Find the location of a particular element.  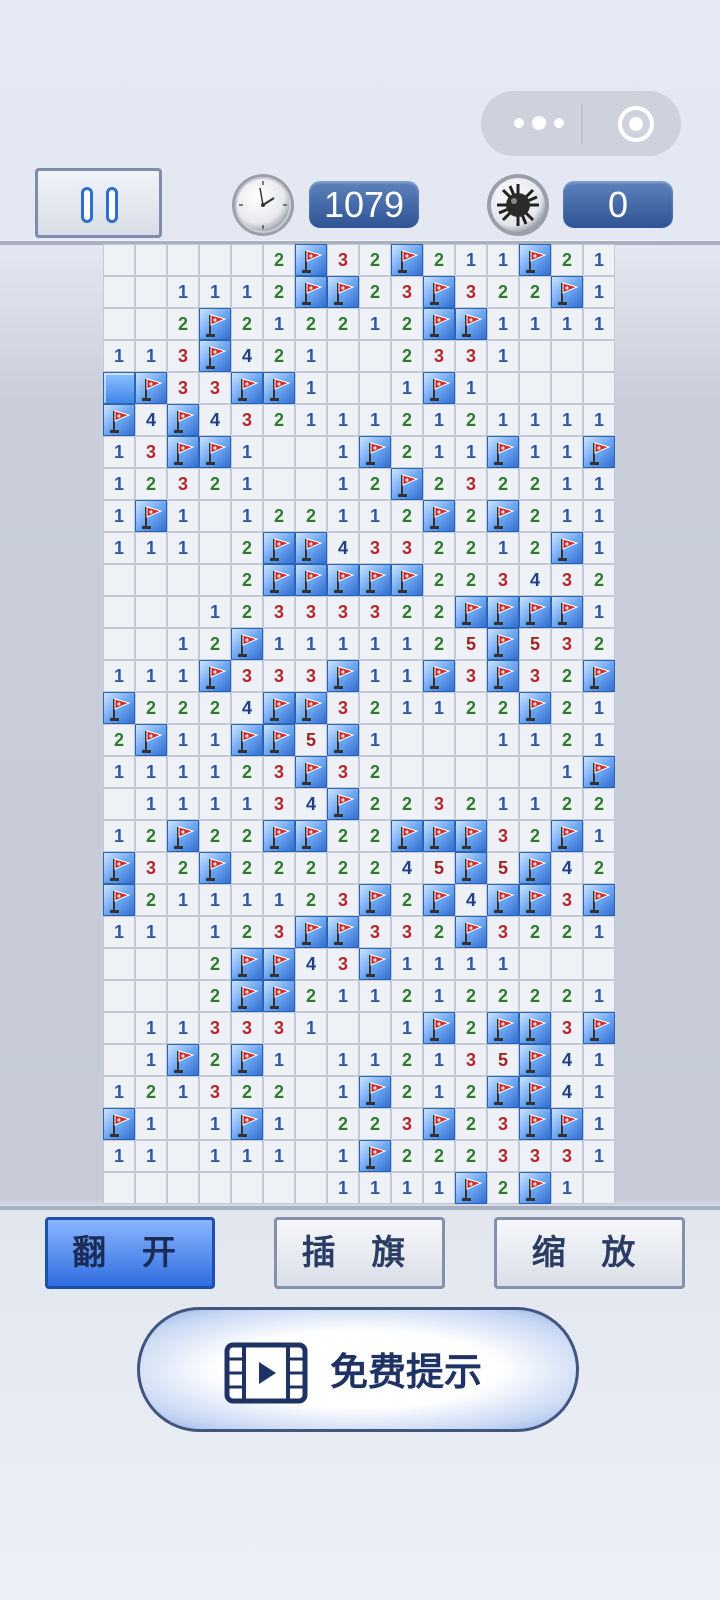

number-cell: 4 is located at coordinates (407, 868).